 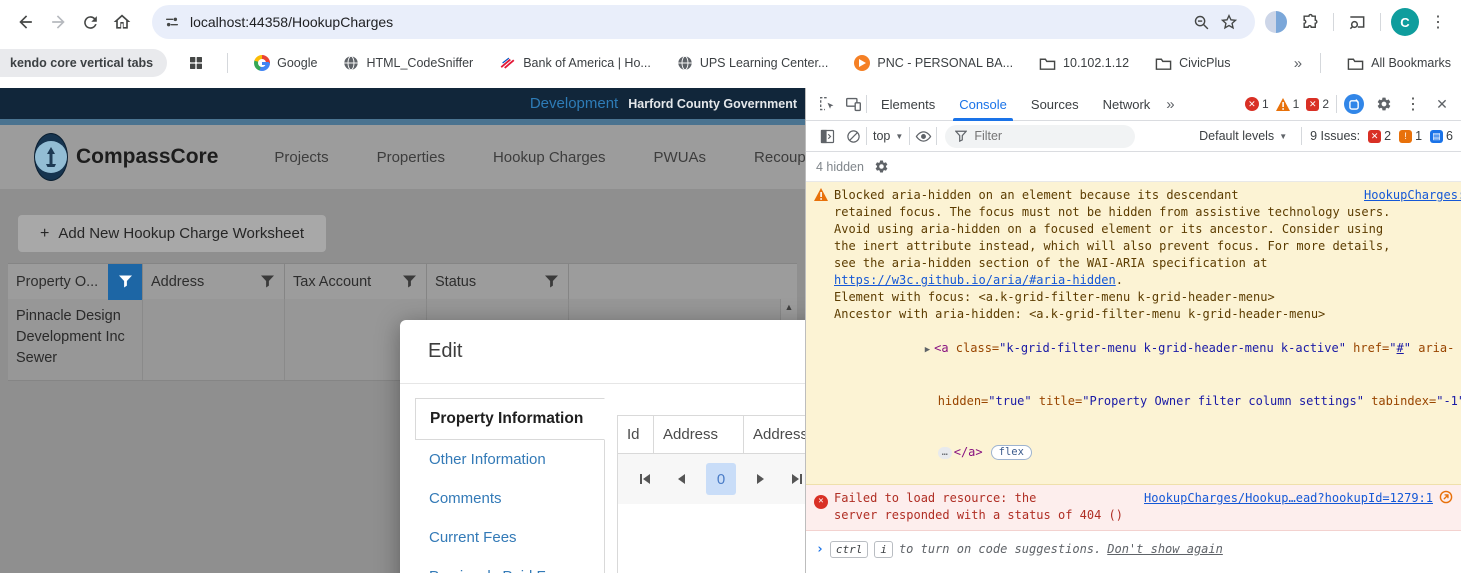 What do you see at coordinates (1441, 136) in the screenshot?
I see `issues-improvements: ▤ 6` at bounding box center [1441, 136].